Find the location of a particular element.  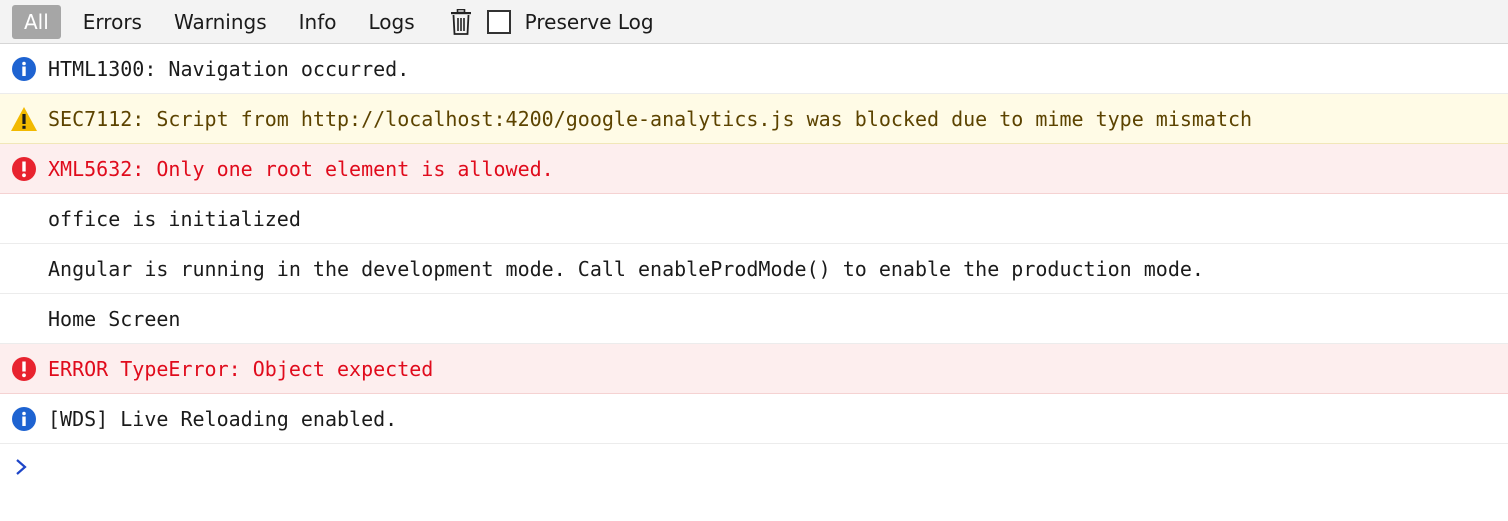

filter-warnings-button: Warnings is located at coordinates (220, 22).